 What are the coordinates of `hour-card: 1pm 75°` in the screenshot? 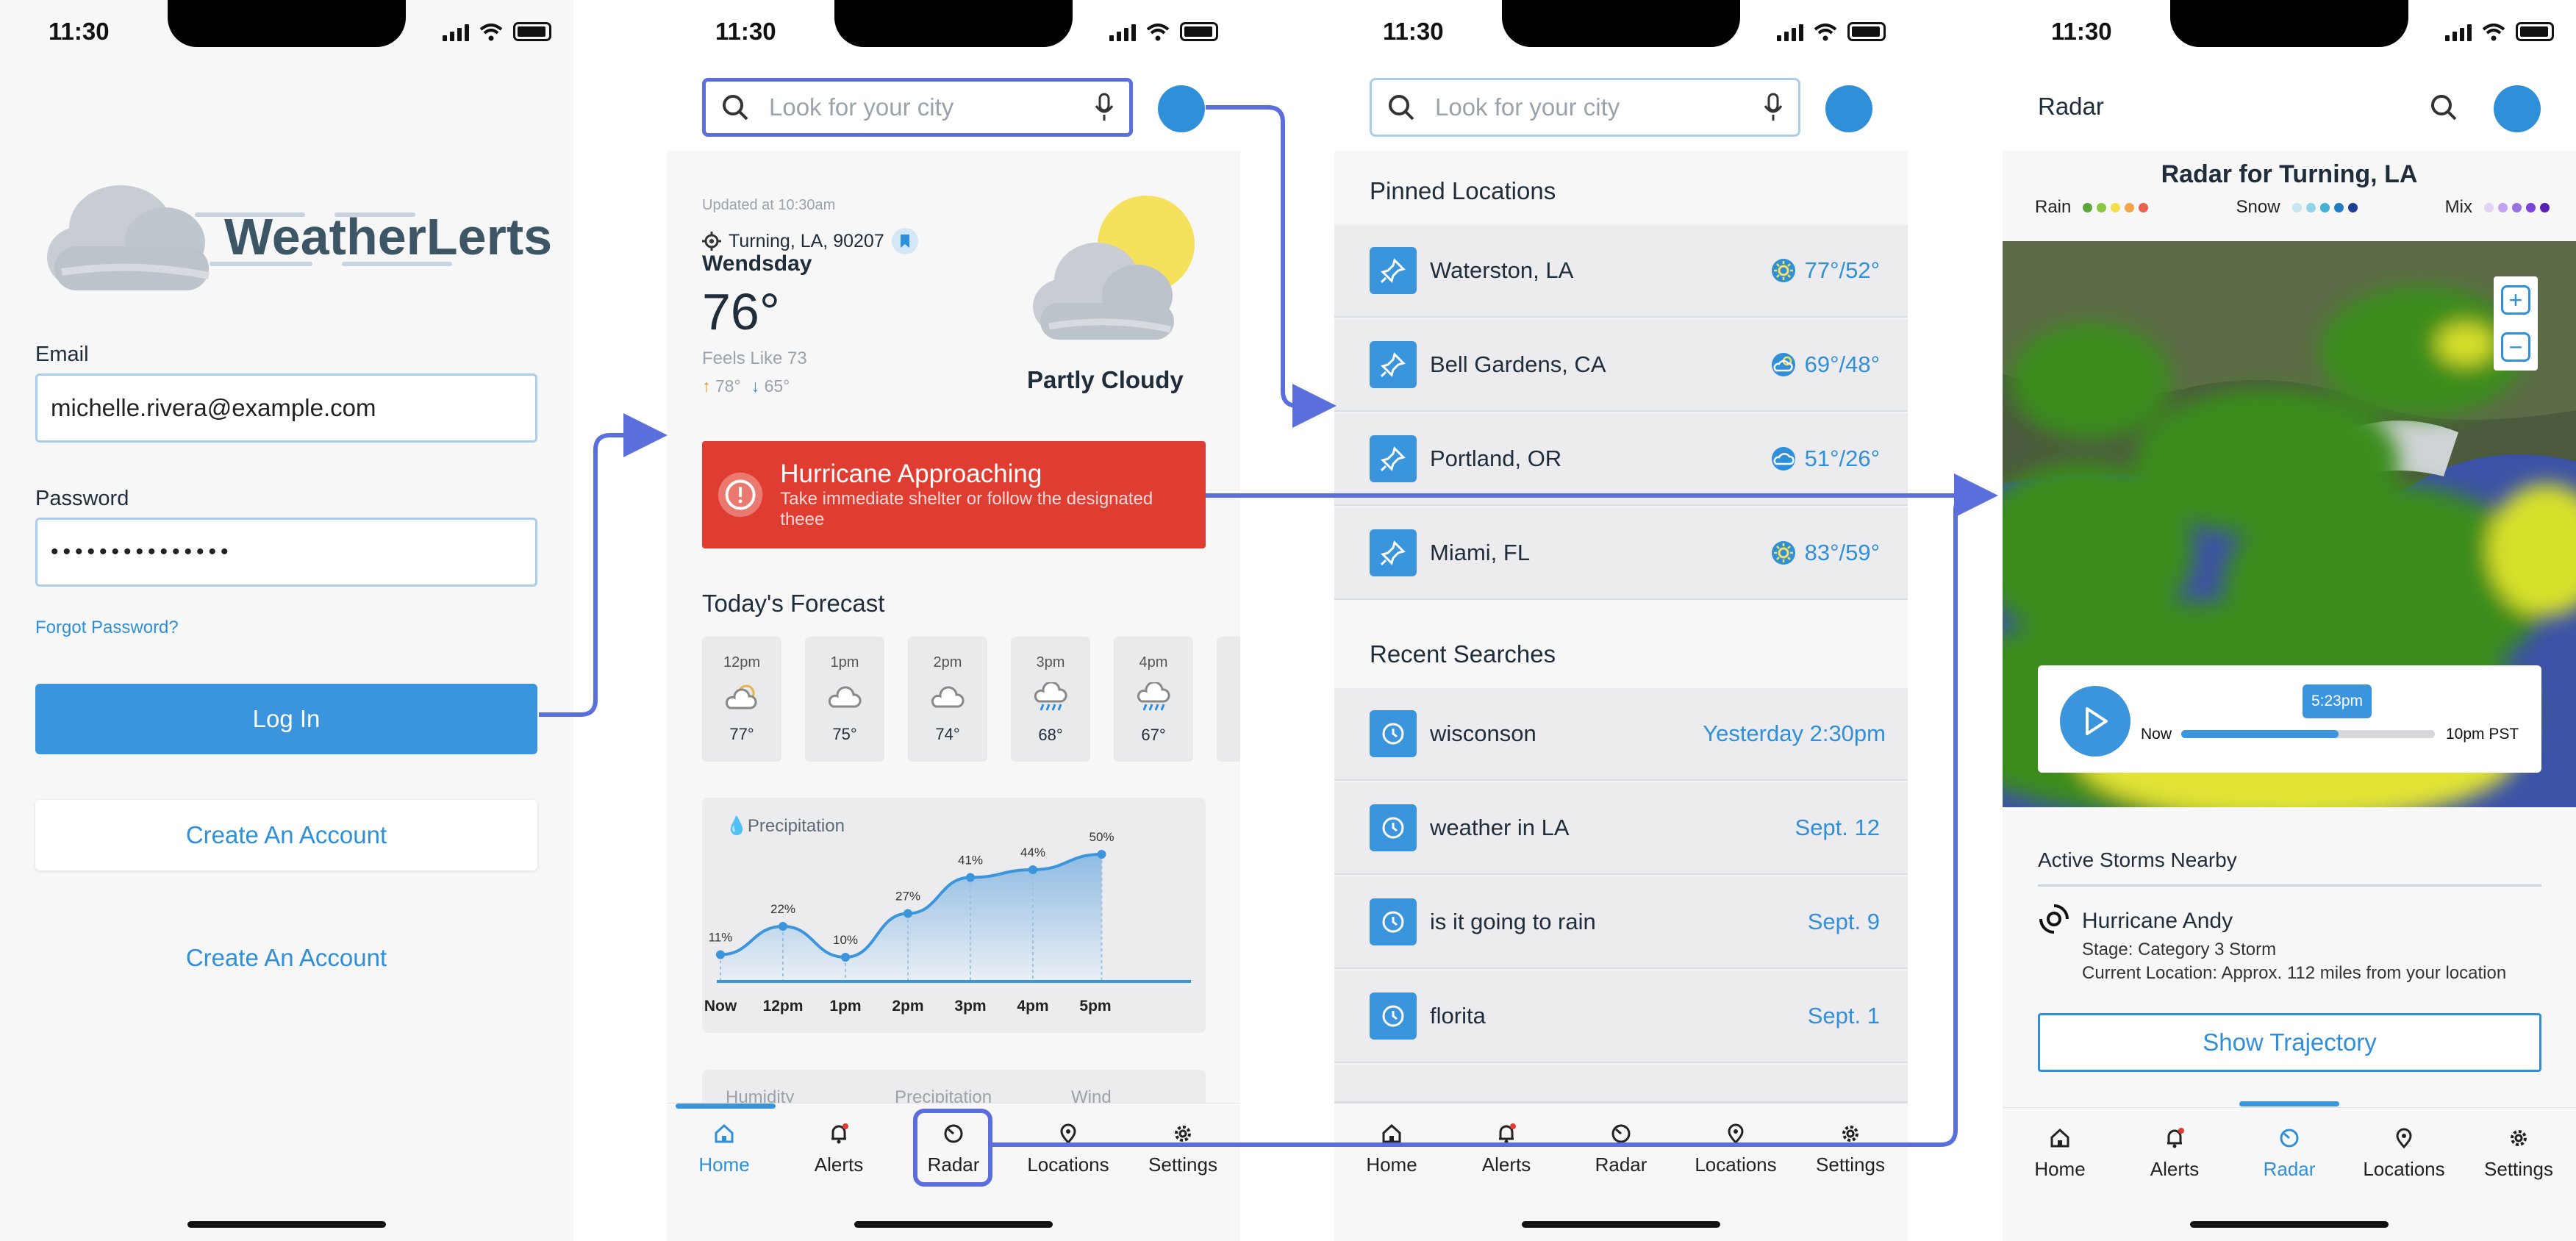 It's located at (845, 700).